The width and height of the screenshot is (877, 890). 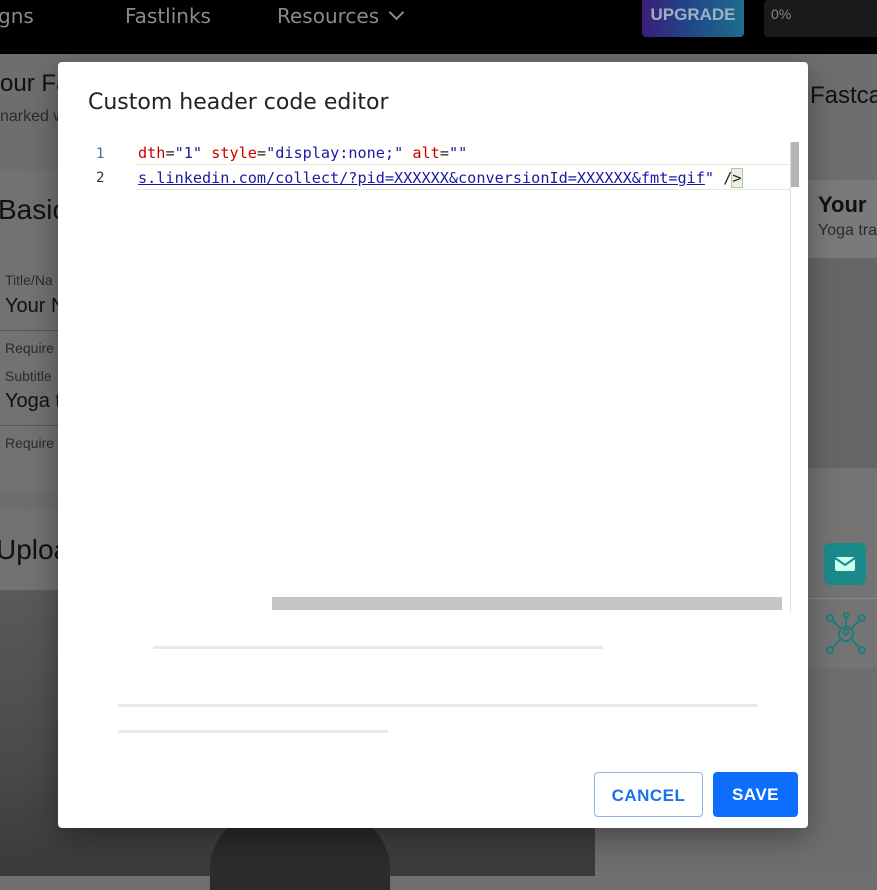 I want to click on code-token: "", so click(x=458, y=153).